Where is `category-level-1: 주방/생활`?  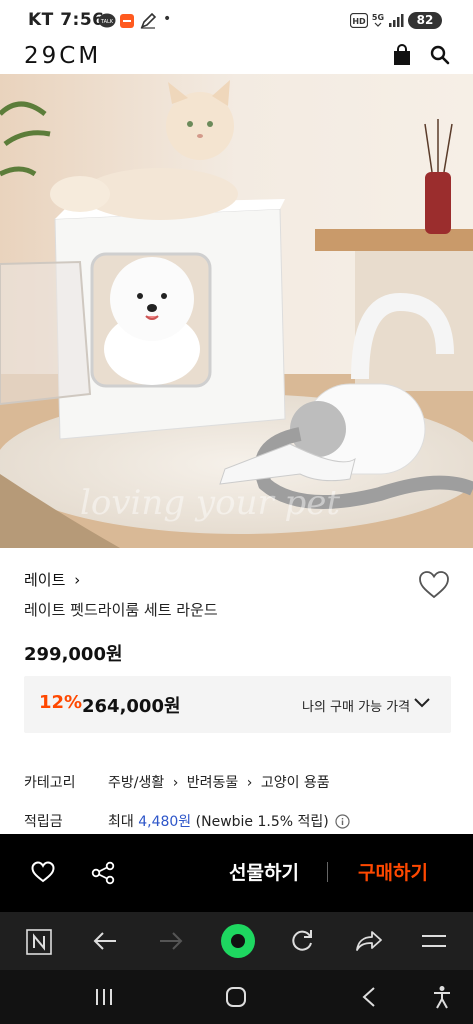
category-level-1: 주방/생활 is located at coordinates (136, 783).